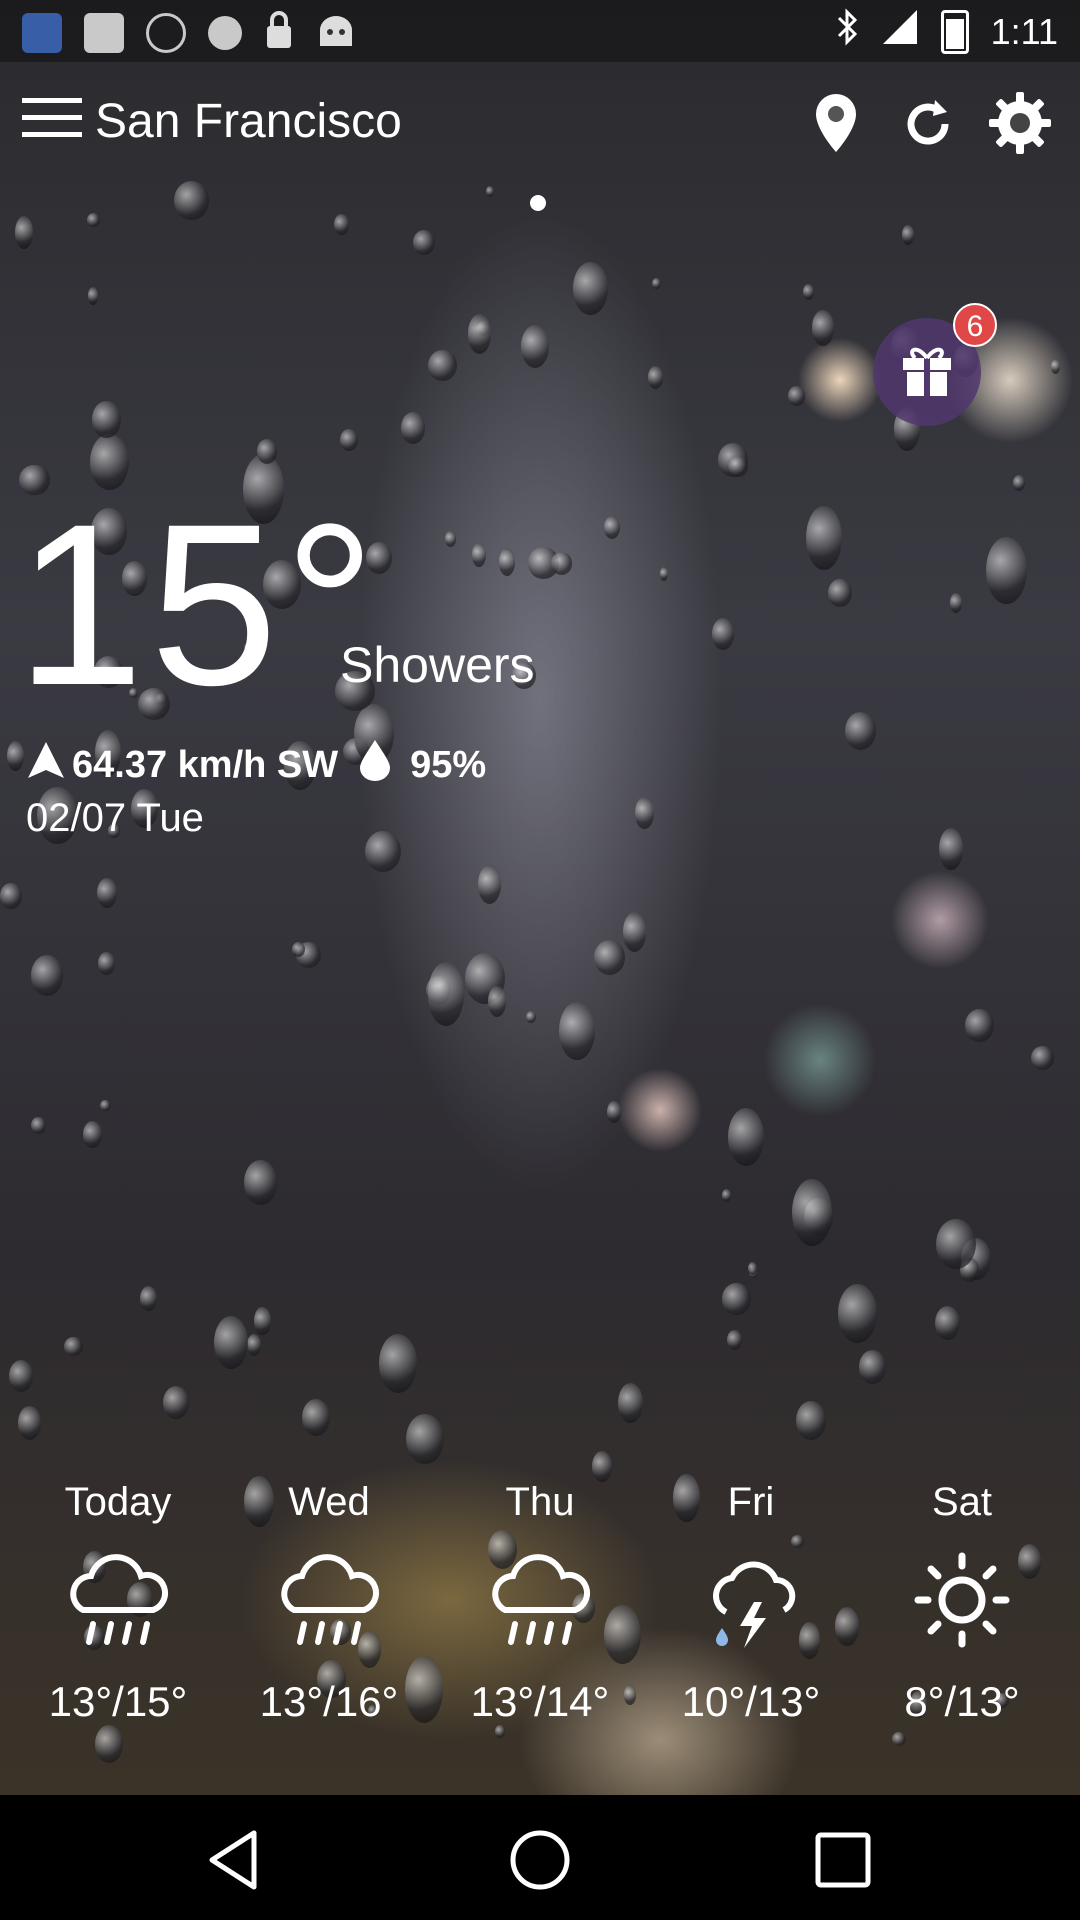 Image resolution: width=1080 pixels, height=1920 pixels. I want to click on gift-icon, so click(927, 372).